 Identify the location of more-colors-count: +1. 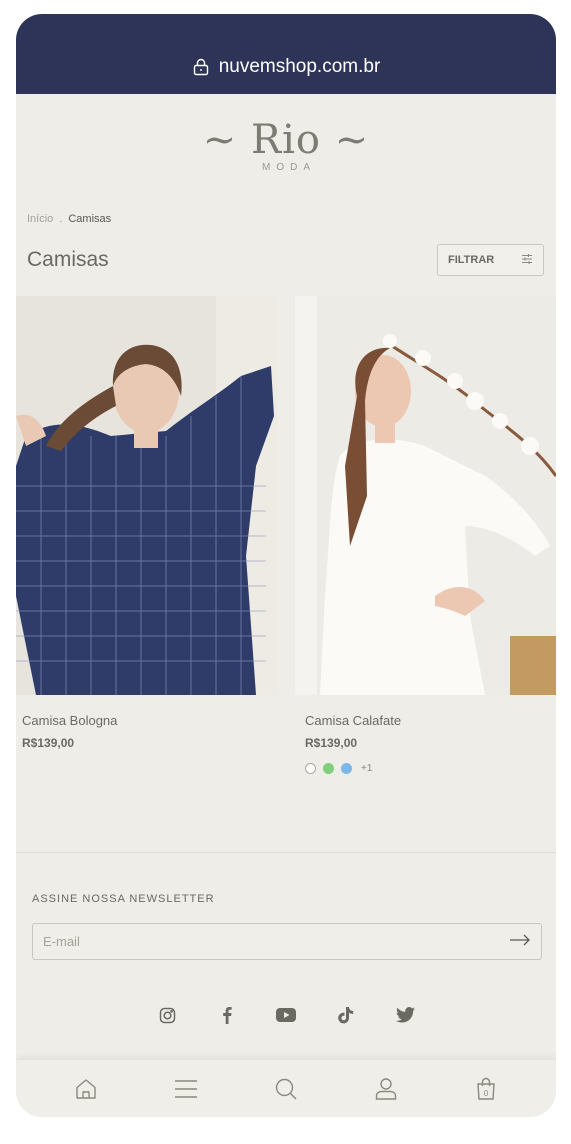
(366, 768).